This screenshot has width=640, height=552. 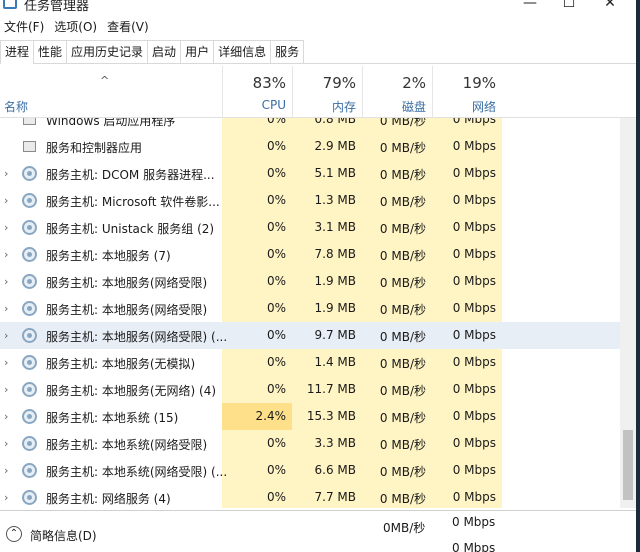 What do you see at coordinates (397, 92) in the screenshot?
I see `column-header-disk: 2% 磁盘` at bounding box center [397, 92].